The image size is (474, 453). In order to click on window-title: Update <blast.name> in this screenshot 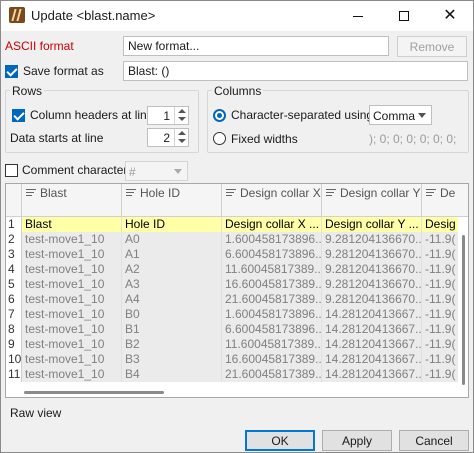, I will do `click(93, 15)`.